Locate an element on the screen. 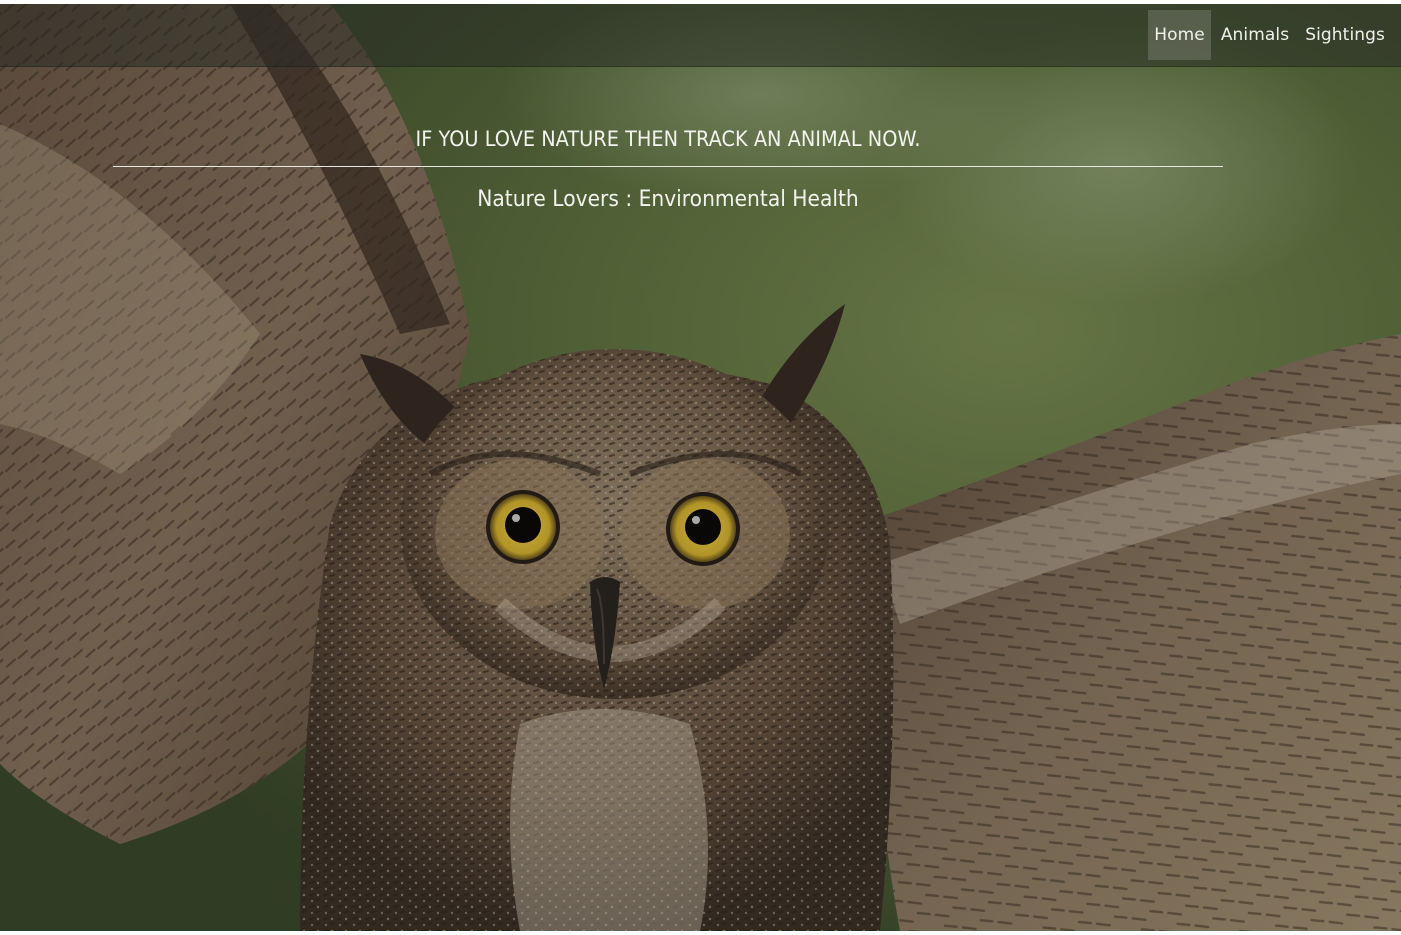 Image resolution: width=1401 pixels, height=935 pixels. top-navbar: Home Animals Sightings is located at coordinates (700, 35).